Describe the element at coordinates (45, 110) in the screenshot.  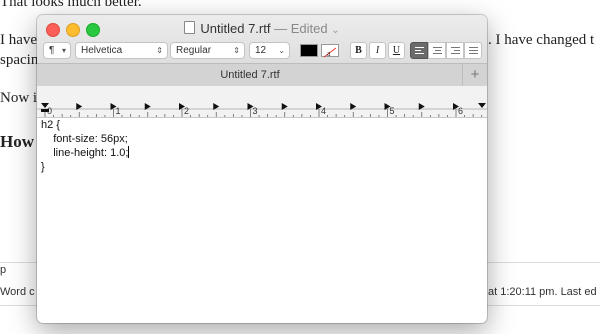
I see `left-indent-marker` at that location.